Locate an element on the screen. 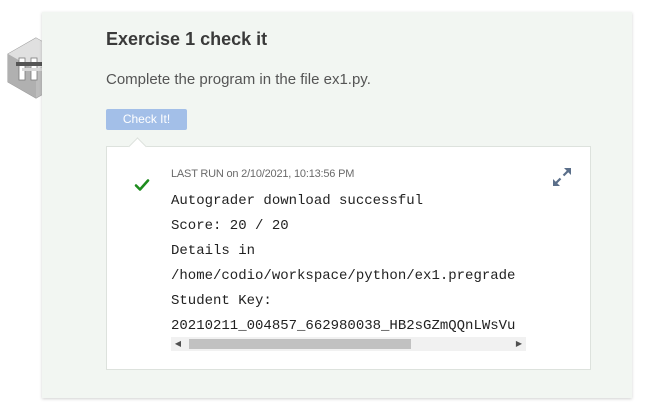 The height and width of the screenshot is (412, 664). output-line: Details in is located at coordinates (213, 251).